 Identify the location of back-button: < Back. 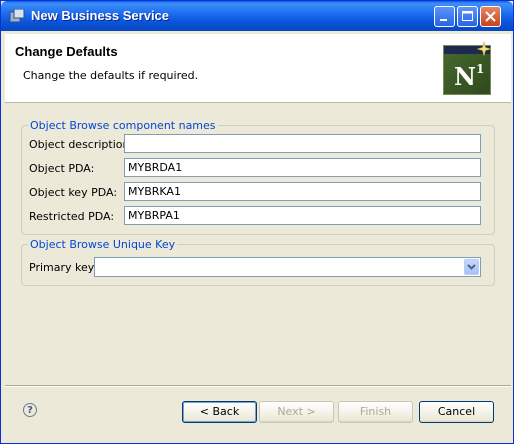
(219, 412).